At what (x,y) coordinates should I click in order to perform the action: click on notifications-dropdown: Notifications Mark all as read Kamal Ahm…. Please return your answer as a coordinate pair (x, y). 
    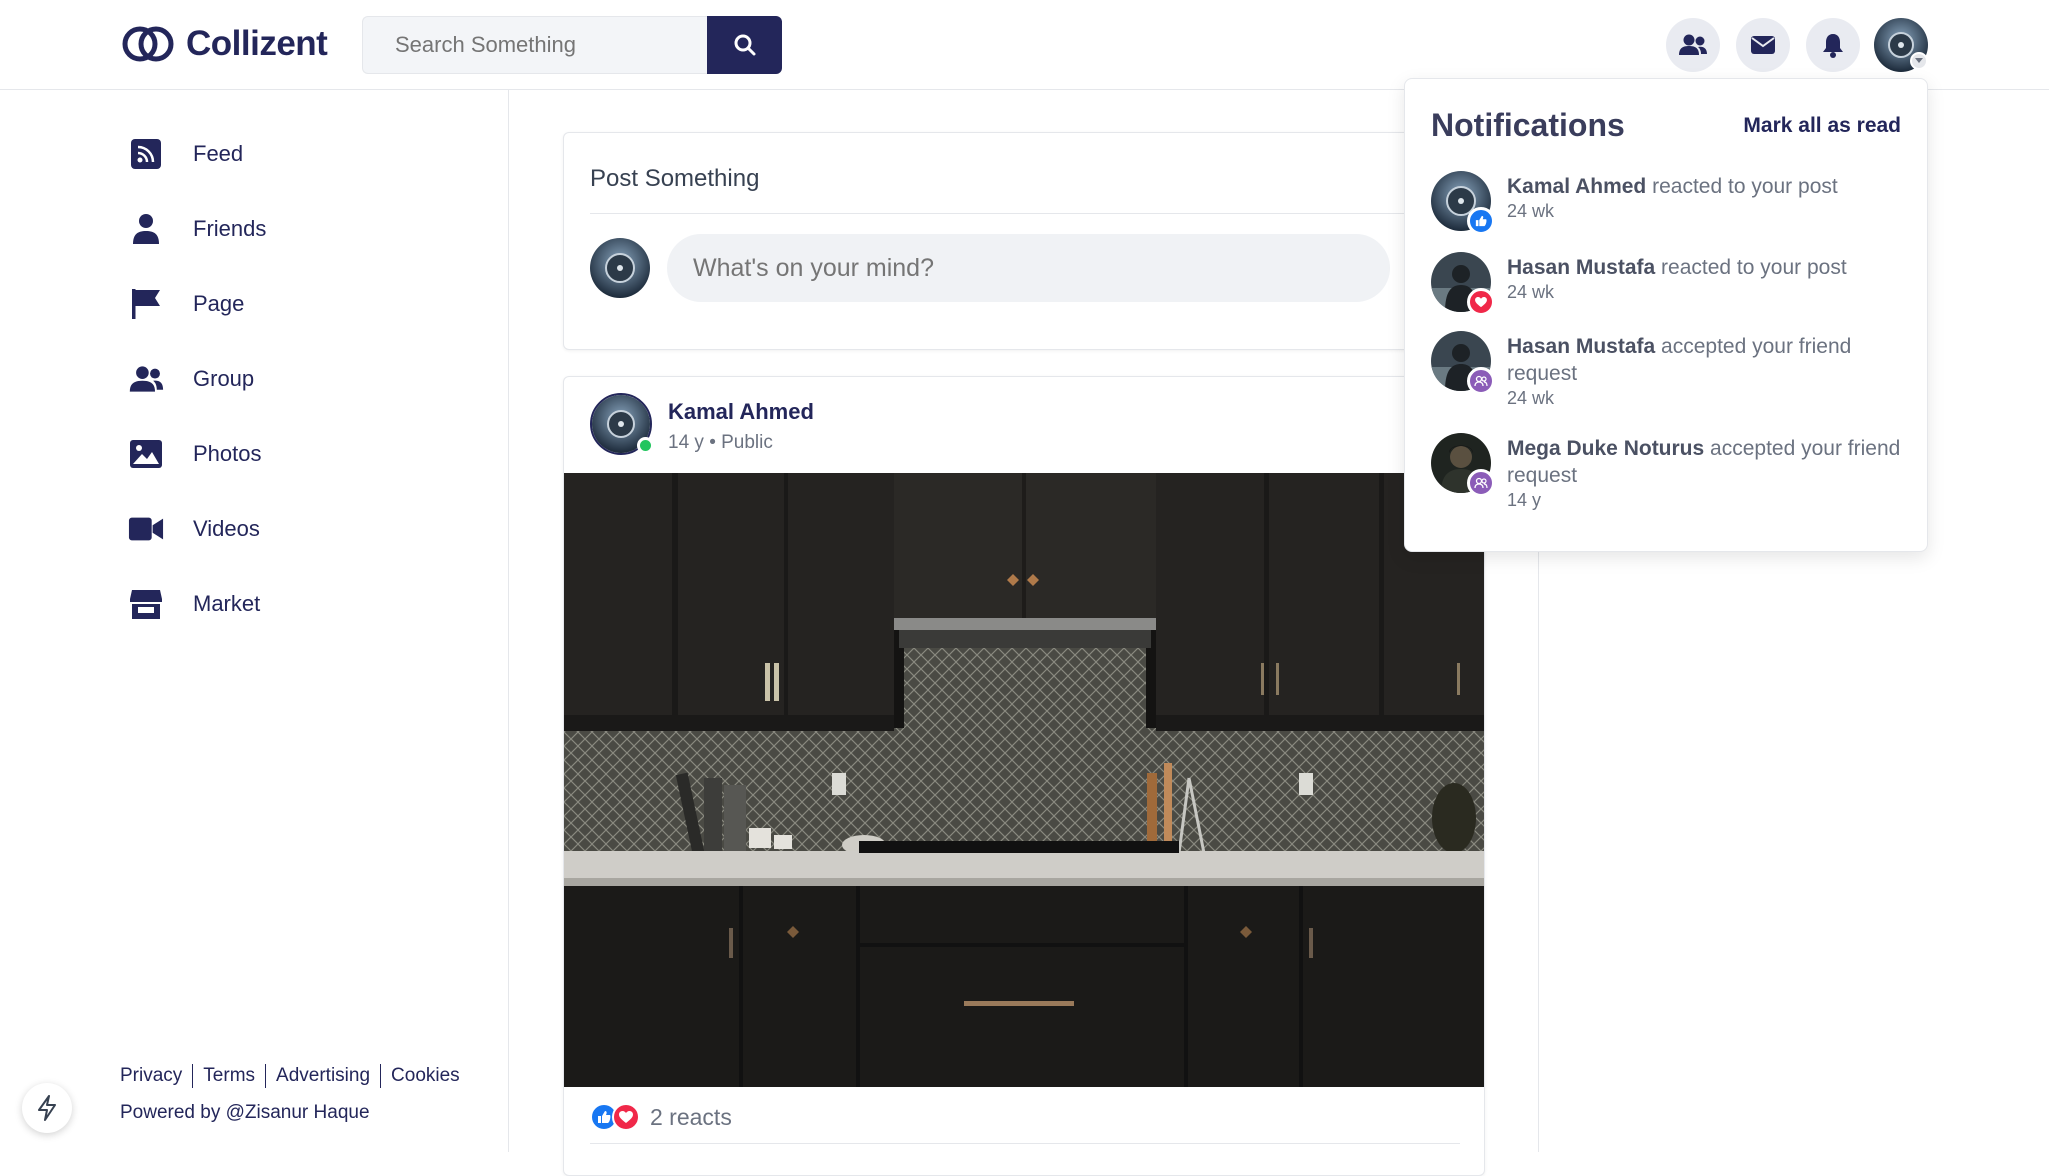
    Looking at the image, I should click on (1666, 315).